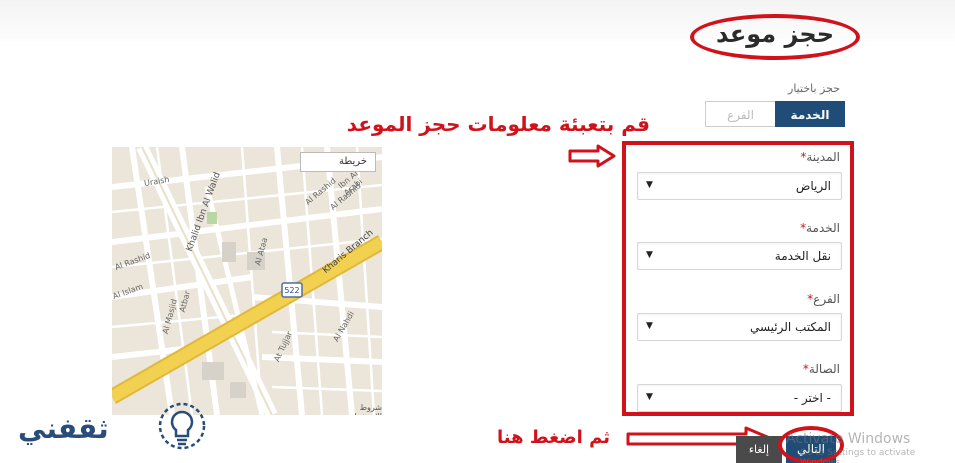  I want to click on arrow-right-icon, so click(592, 156).